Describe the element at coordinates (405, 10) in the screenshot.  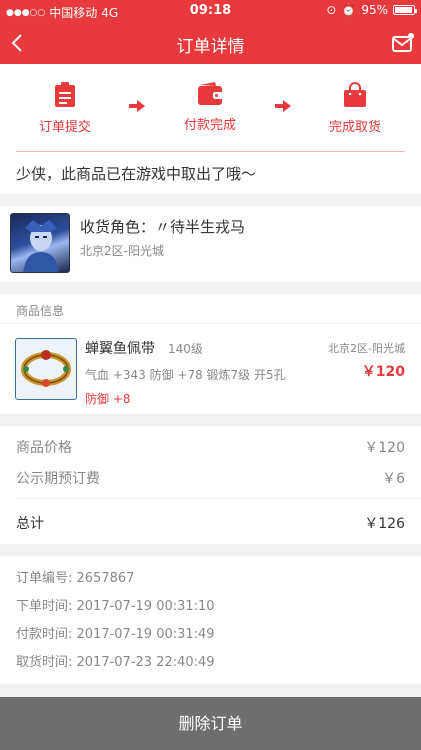
I see `battery-icon` at that location.